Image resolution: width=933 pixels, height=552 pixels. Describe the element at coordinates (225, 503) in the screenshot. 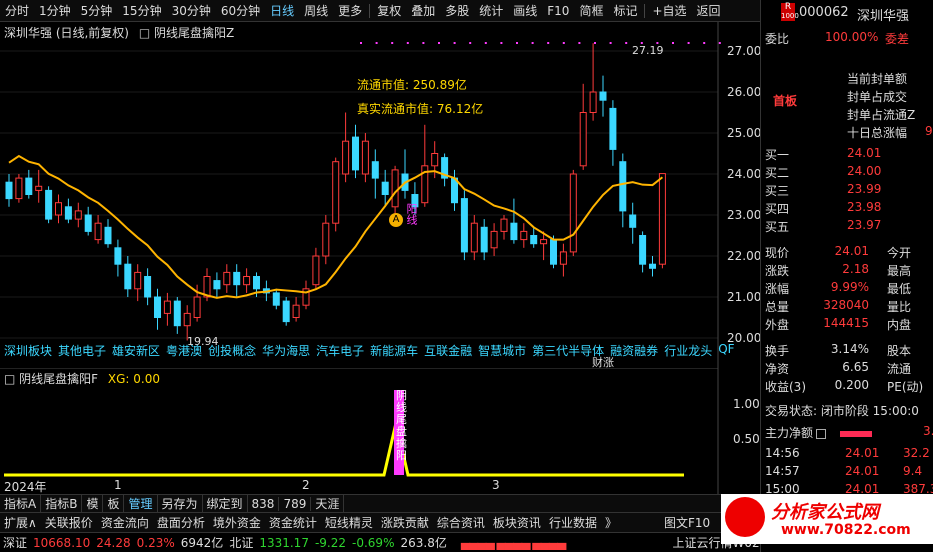

I see `bottom-tab-6: 绑定到` at that location.